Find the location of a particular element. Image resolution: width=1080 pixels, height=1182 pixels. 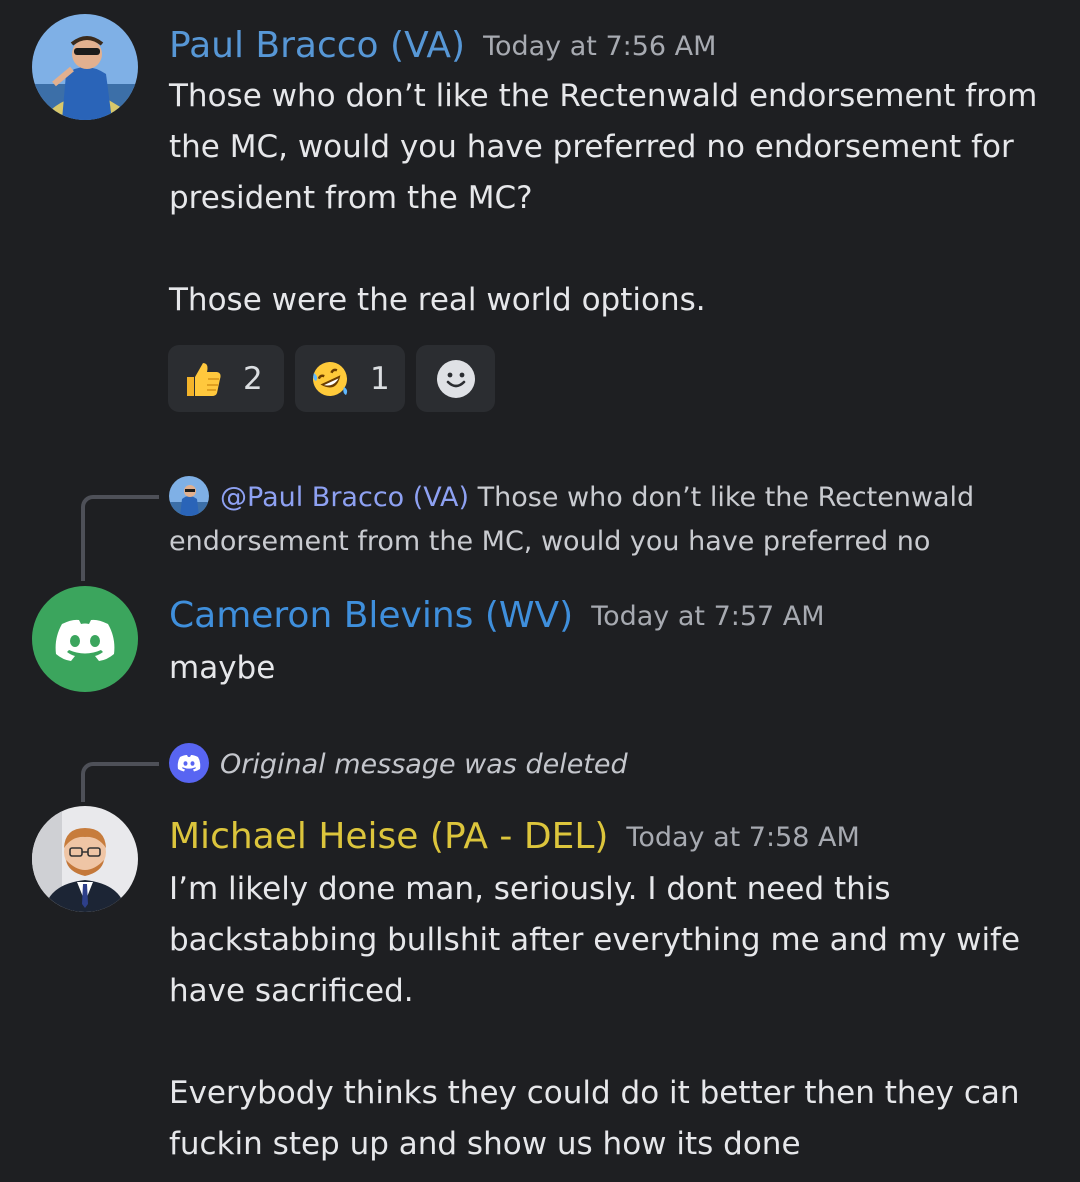

thumbs-up-icon is located at coordinates (203, 379).